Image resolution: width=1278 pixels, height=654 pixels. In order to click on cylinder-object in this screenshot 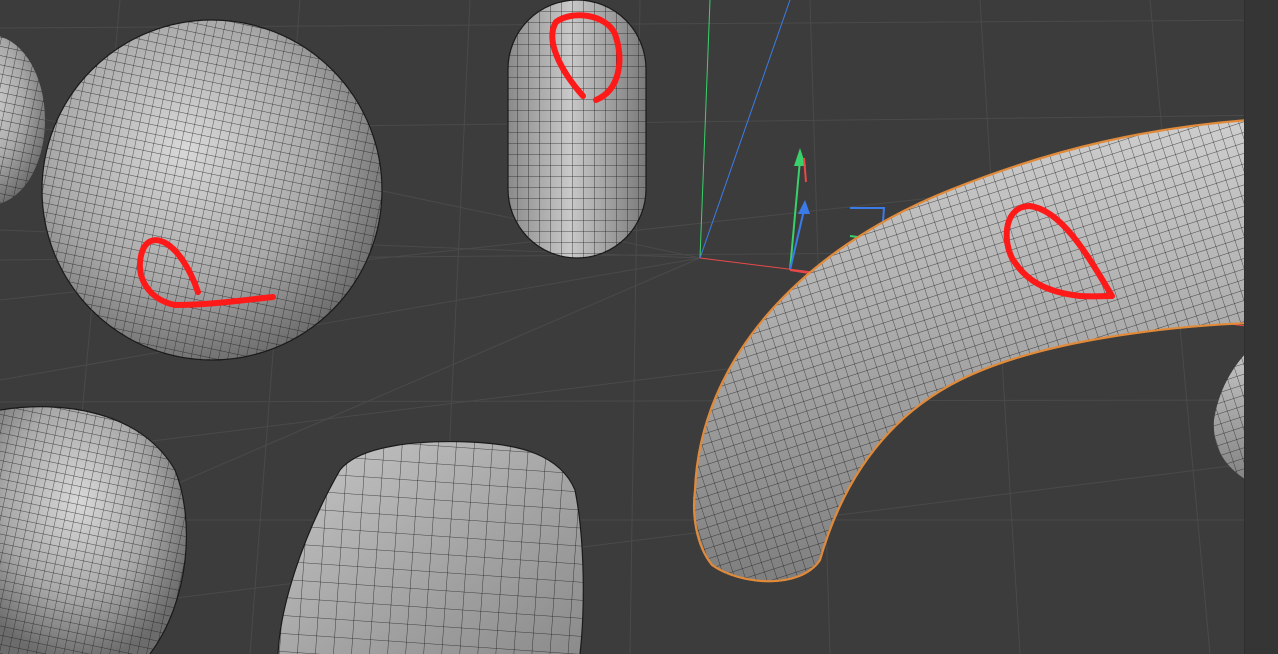, I will do `click(93, 530)`.